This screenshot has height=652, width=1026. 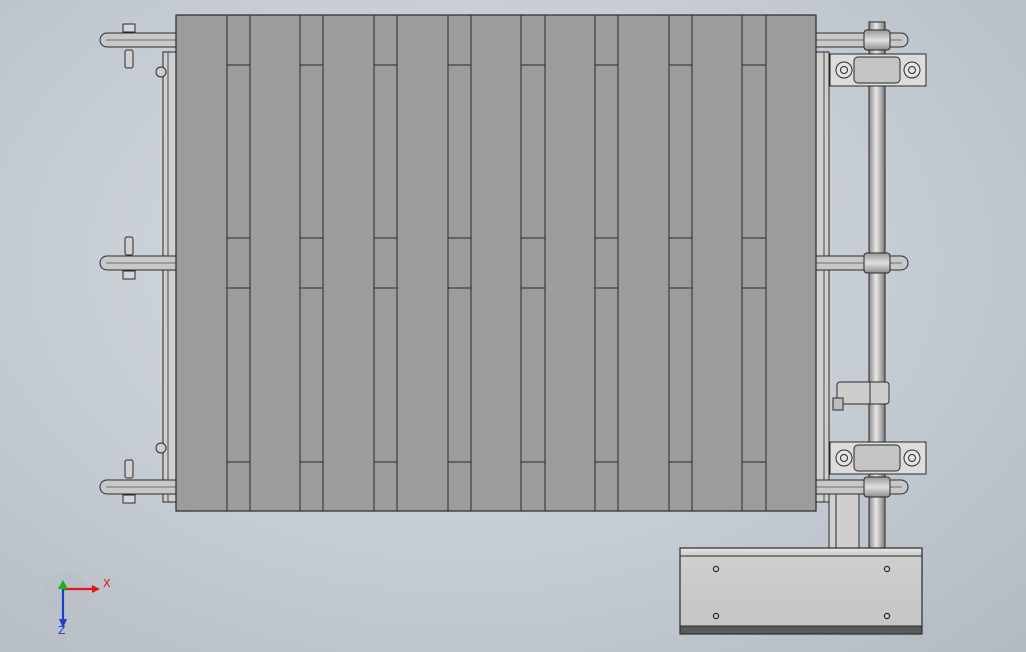 I want to click on z-axis-label: Z, so click(x=62, y=630).